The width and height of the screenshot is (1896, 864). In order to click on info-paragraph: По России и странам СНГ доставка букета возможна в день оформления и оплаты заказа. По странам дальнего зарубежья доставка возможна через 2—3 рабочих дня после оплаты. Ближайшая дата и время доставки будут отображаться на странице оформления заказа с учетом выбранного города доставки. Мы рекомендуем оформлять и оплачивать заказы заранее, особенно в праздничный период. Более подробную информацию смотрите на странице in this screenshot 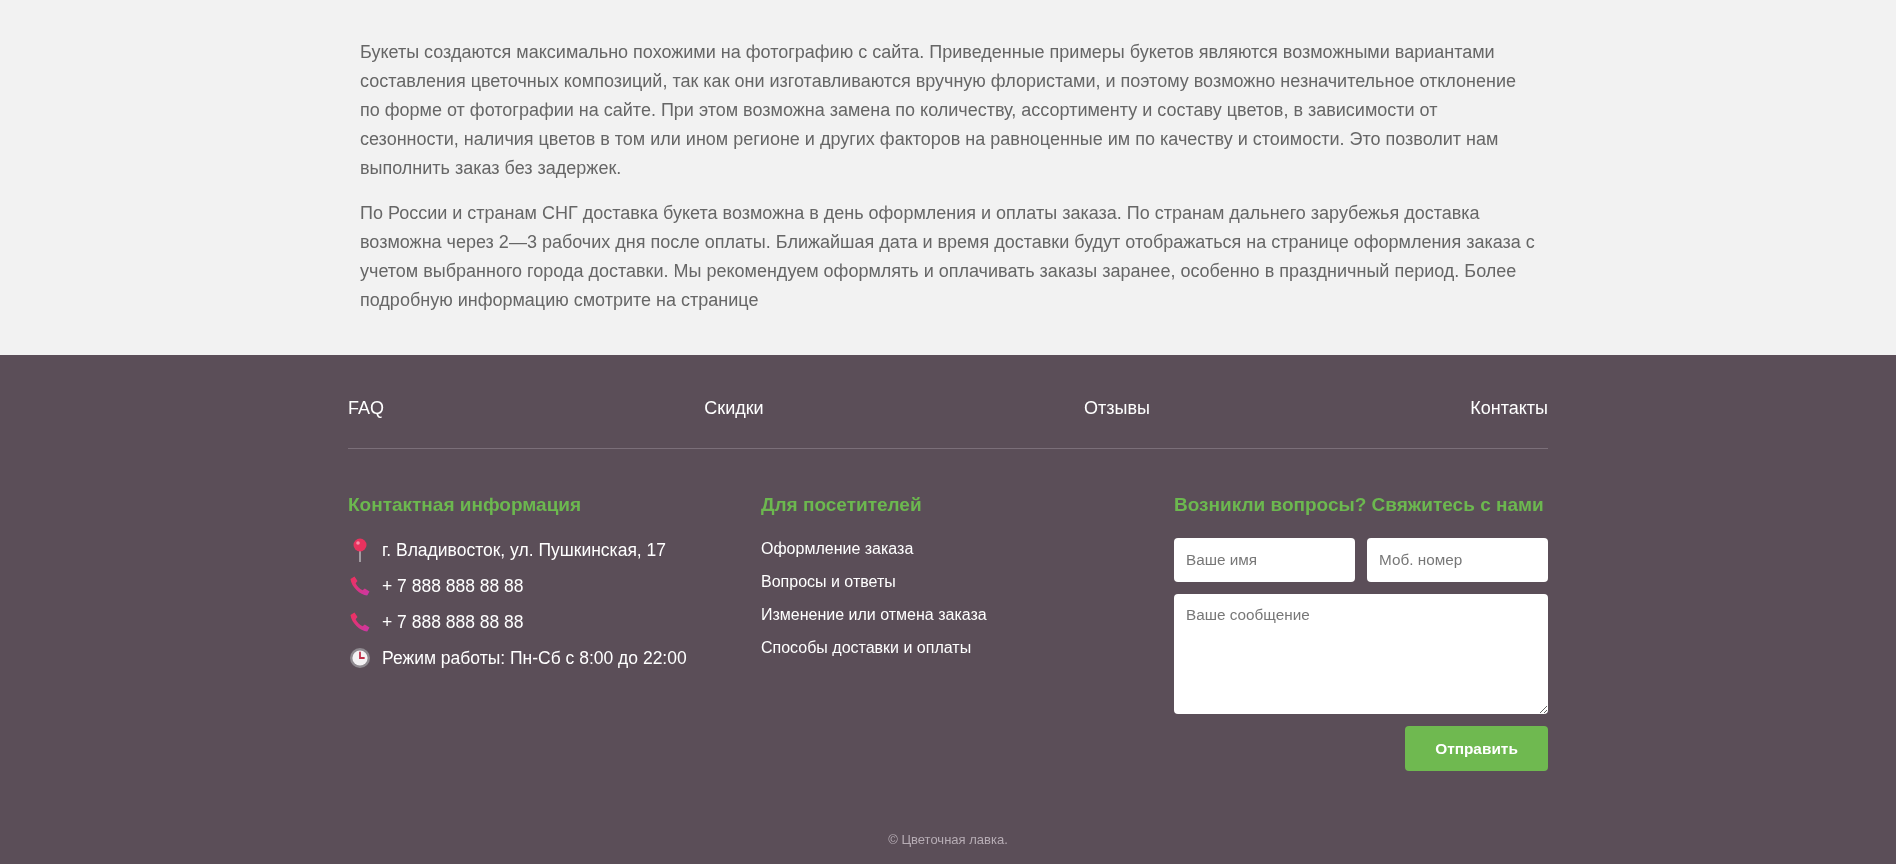, I will do `click(948, 257)`.